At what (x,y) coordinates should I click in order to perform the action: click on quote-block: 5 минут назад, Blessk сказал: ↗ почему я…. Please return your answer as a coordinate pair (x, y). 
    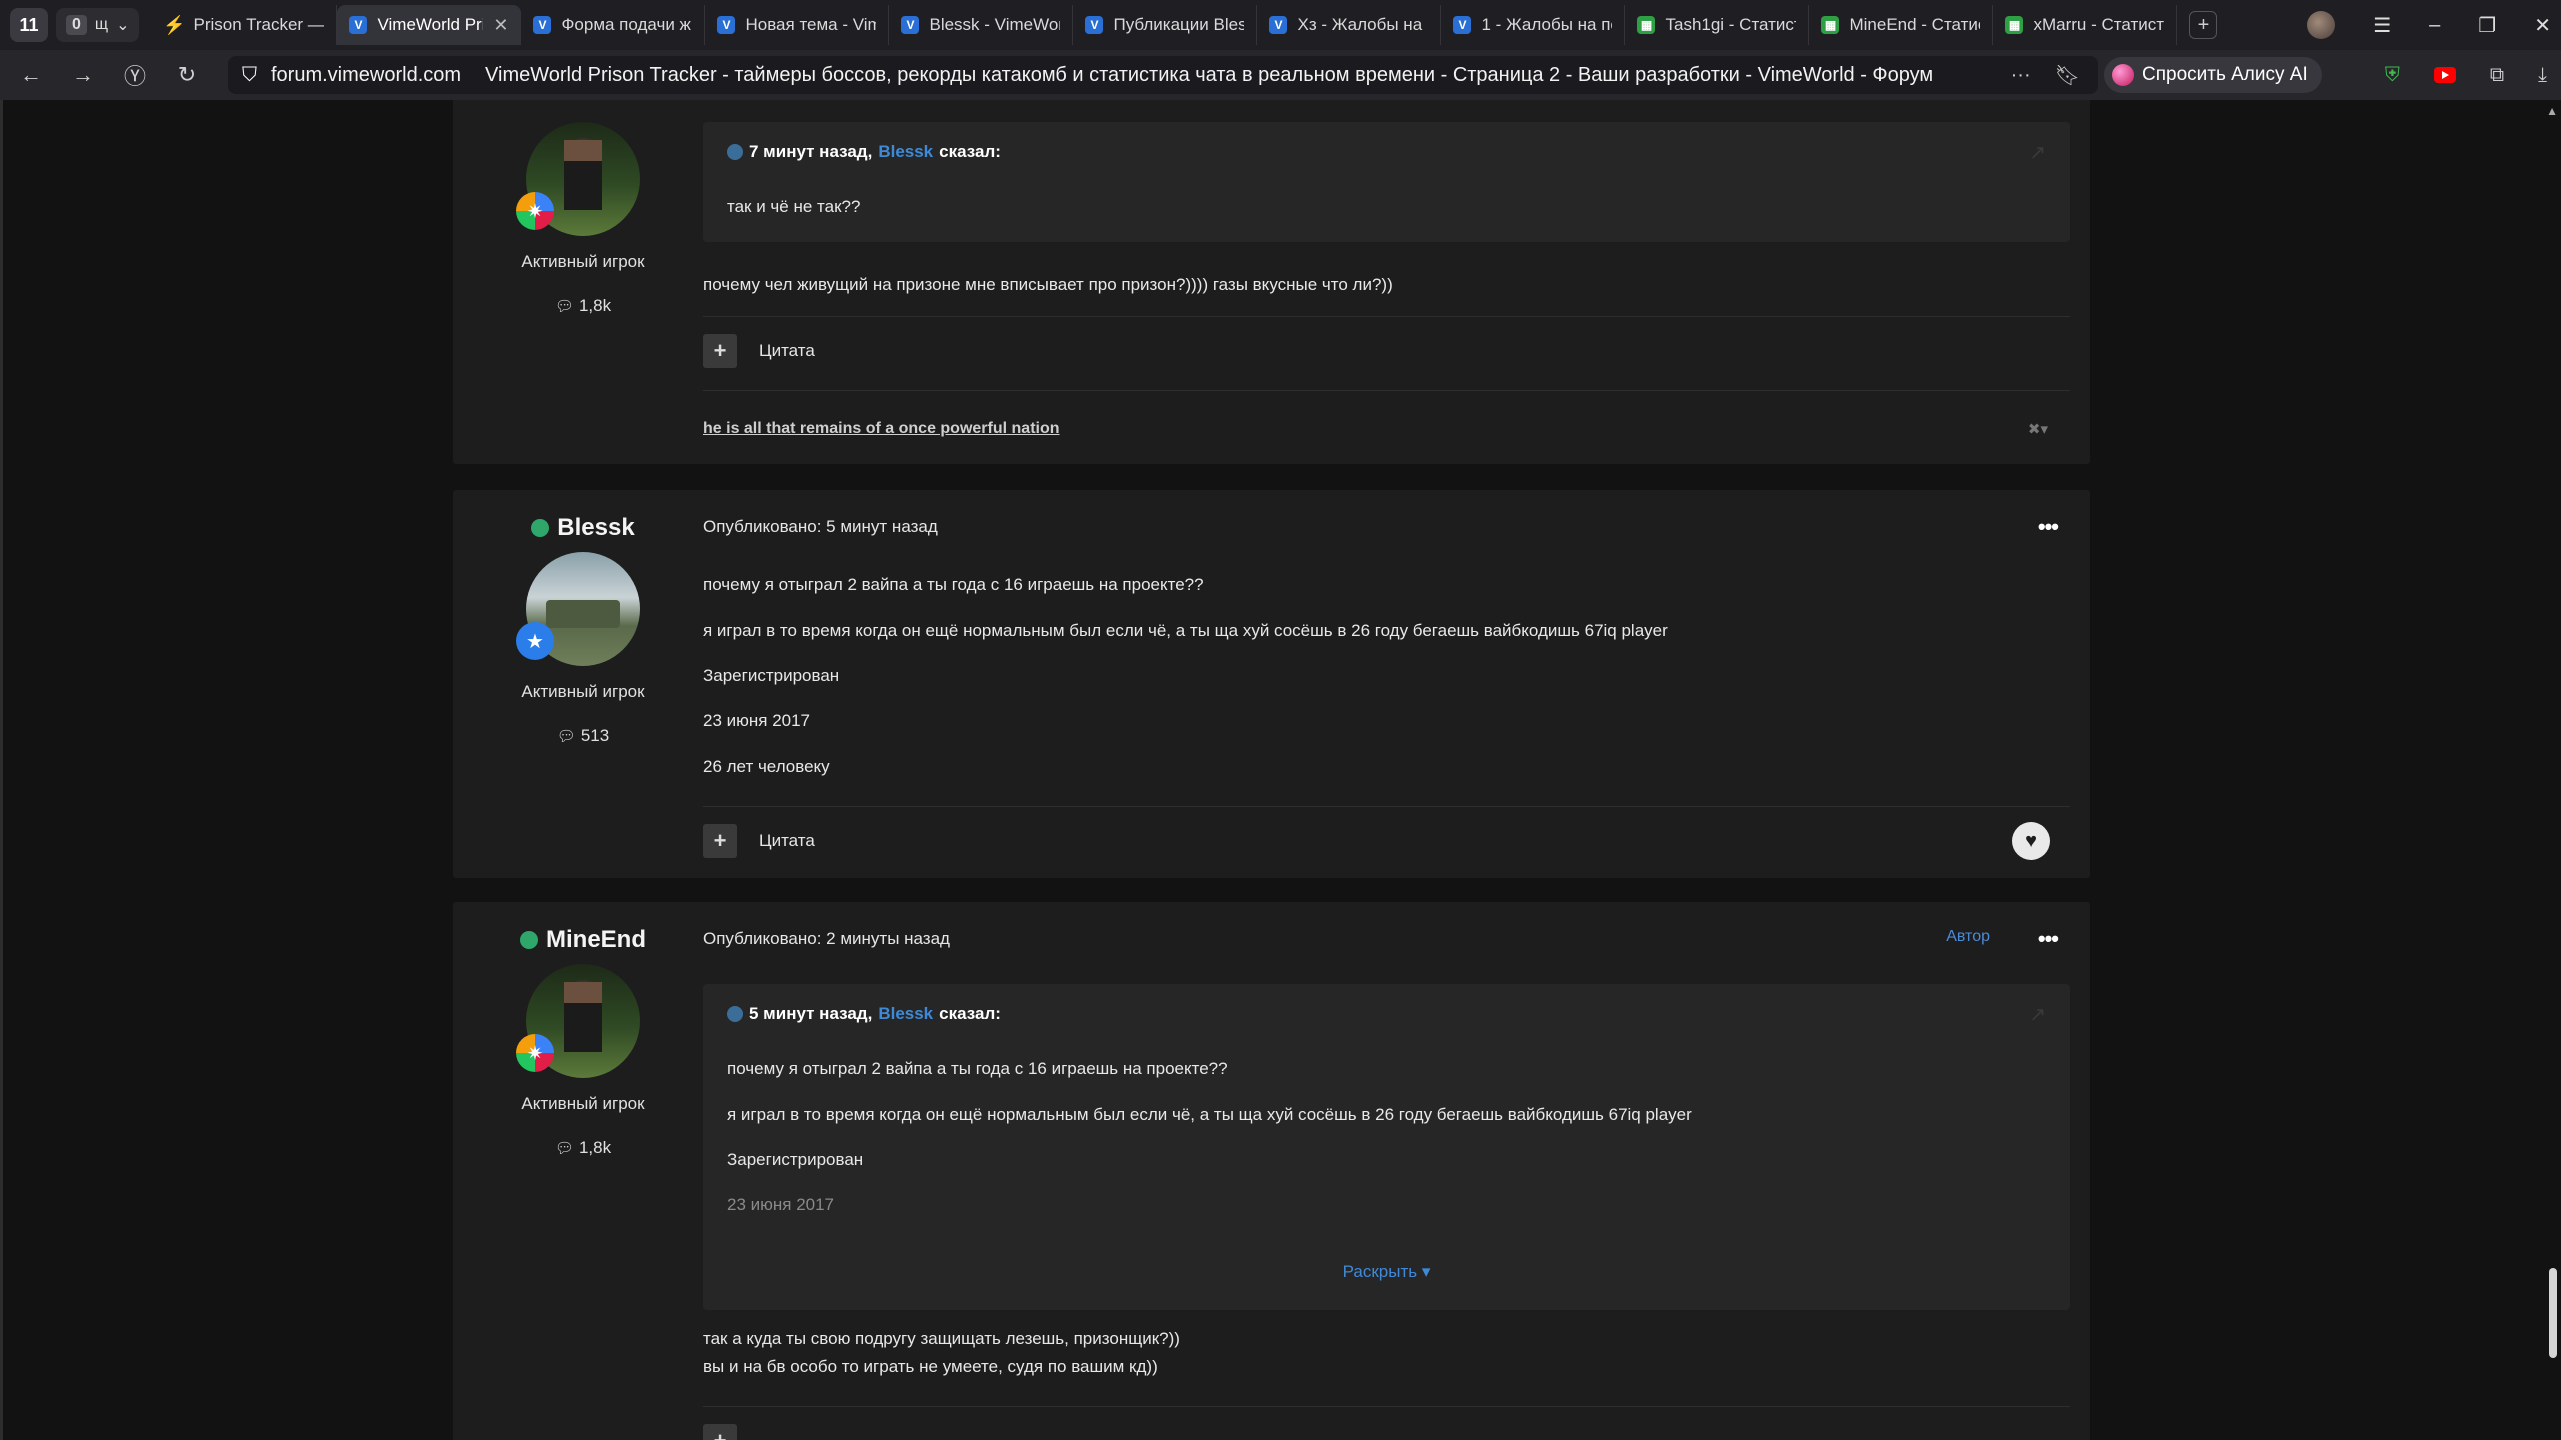
    Looking at the image, I should click on (1386, 1147).